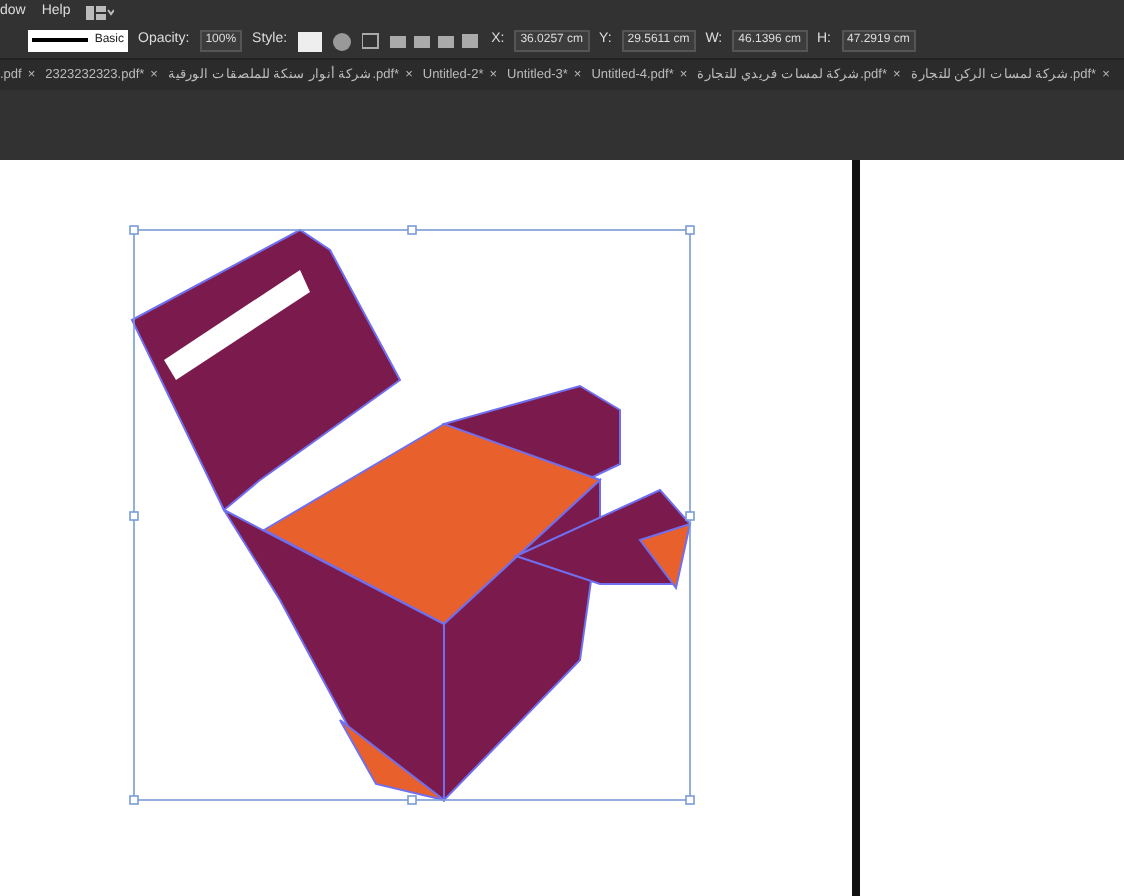 This screenshot has height=896, width=1124. Describe the element at coordinates (100, 12) in the screenshot. I see `workspace-icon` at that location.